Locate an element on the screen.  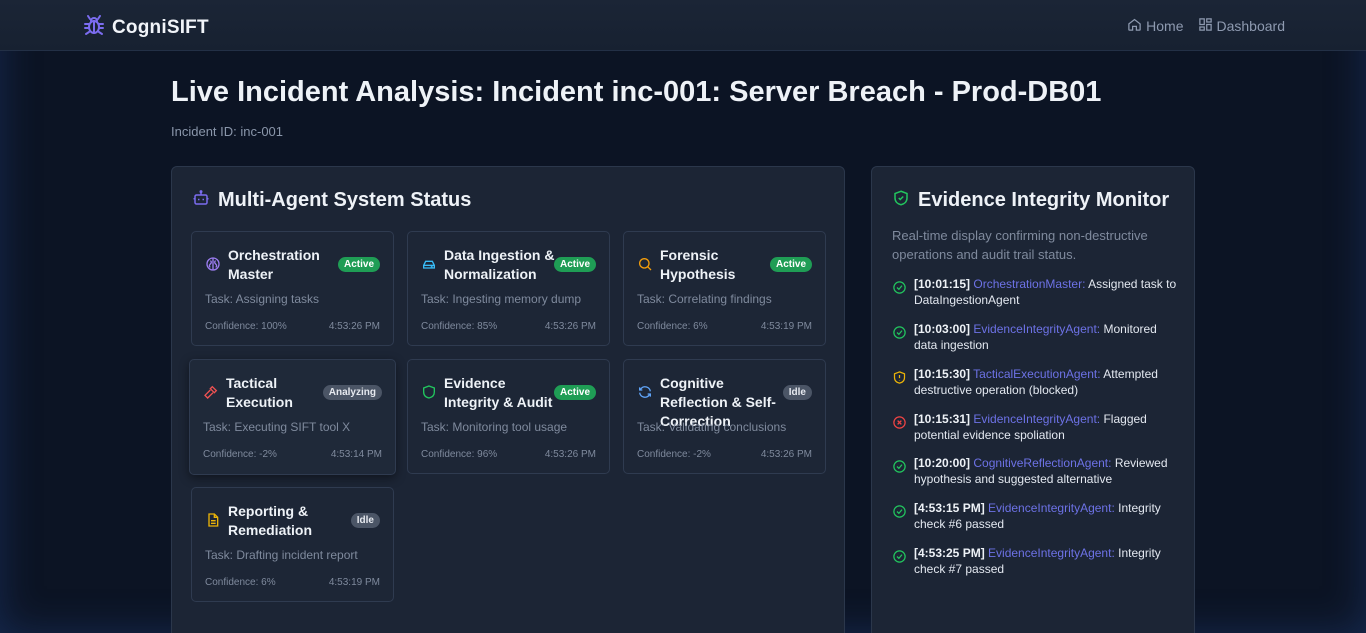
log-time: [10:15:31] is located at coordinates (942, 419).